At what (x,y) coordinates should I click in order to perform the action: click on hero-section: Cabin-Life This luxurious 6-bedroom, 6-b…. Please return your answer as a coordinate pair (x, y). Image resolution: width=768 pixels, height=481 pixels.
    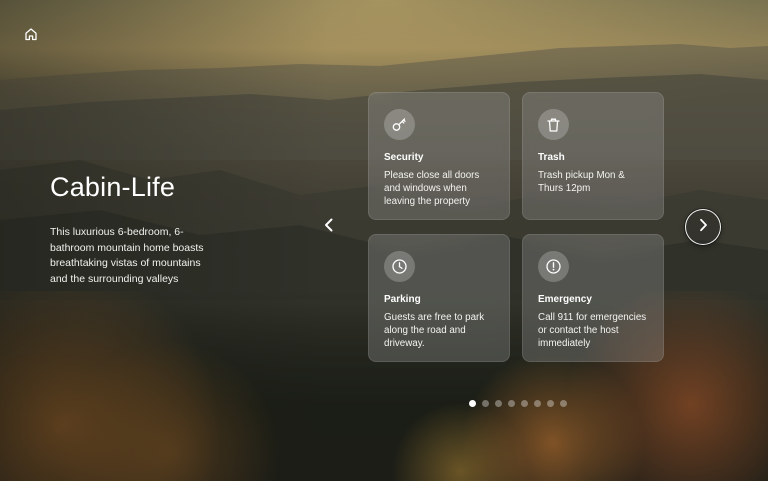
    Looking at the image, I should click on (135, 229).